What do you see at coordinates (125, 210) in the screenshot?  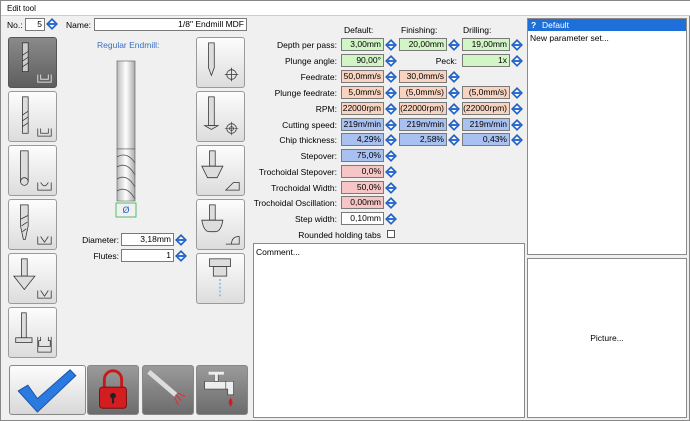 I see `diameter-symbol: Ø` at bounding box center [125, 210].